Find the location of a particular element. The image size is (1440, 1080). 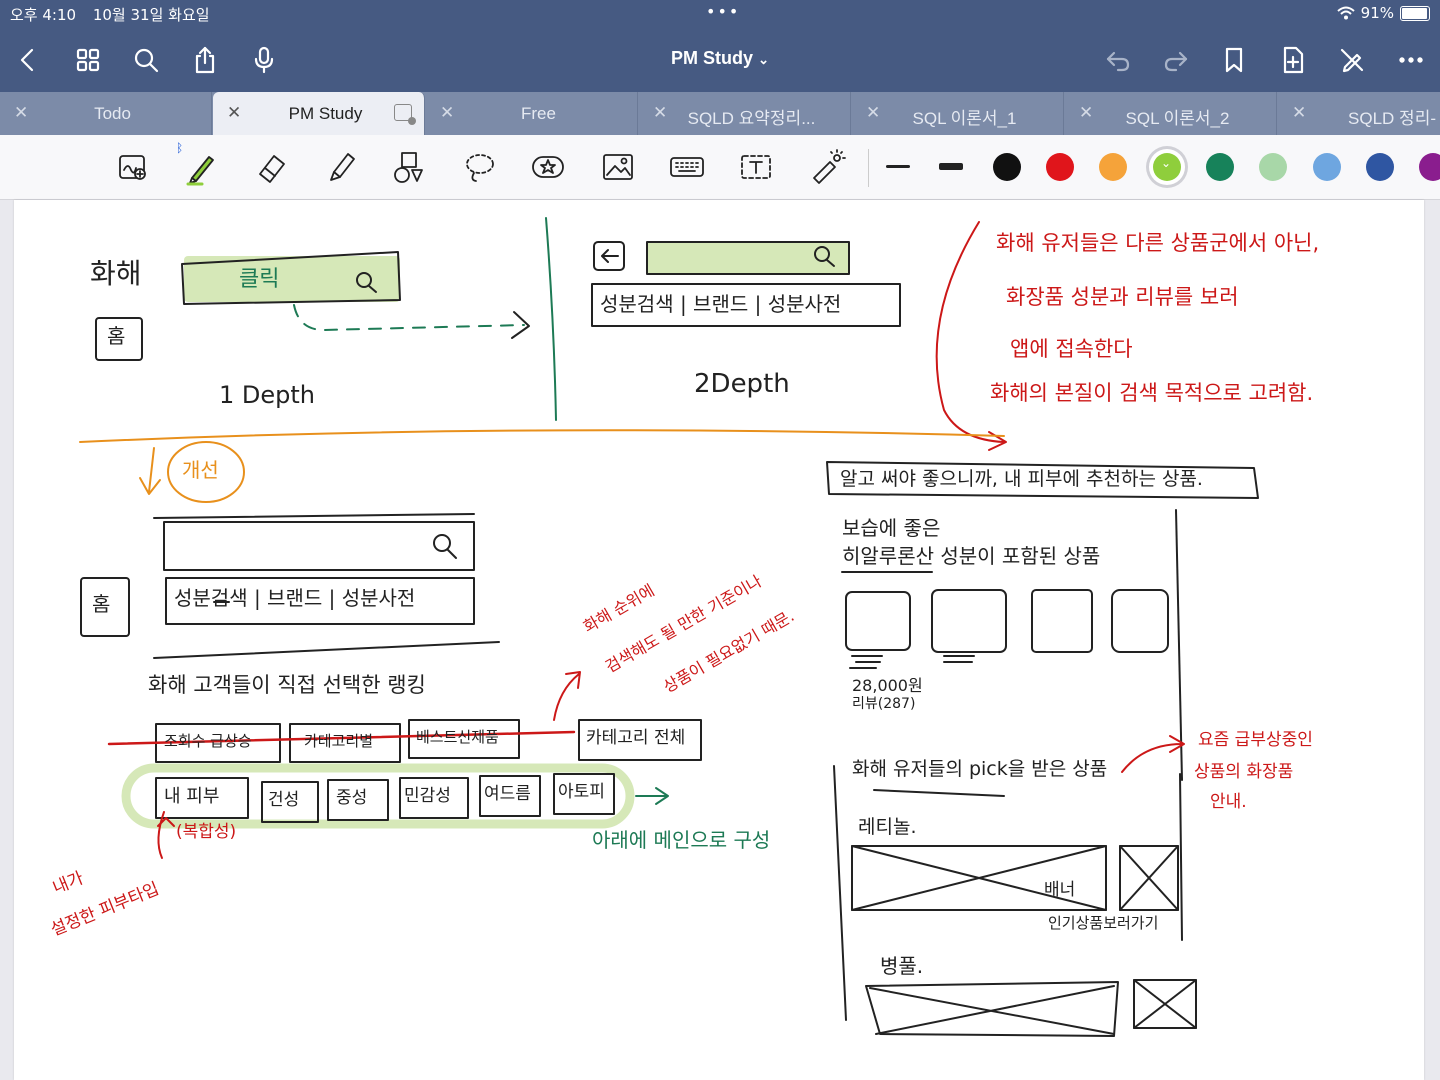

shapes-icon is located at coordinates (408, 167).